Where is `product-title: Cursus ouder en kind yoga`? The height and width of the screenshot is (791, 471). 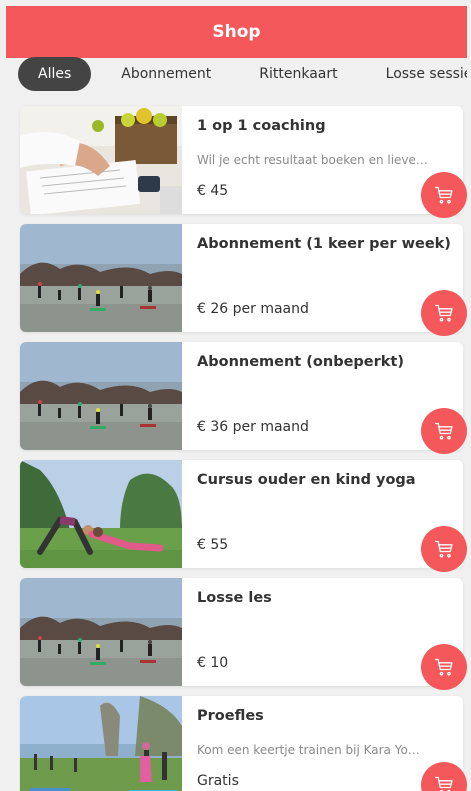 product-title: Cursus ouder en kind yoga is located at coordinates (306, 480).